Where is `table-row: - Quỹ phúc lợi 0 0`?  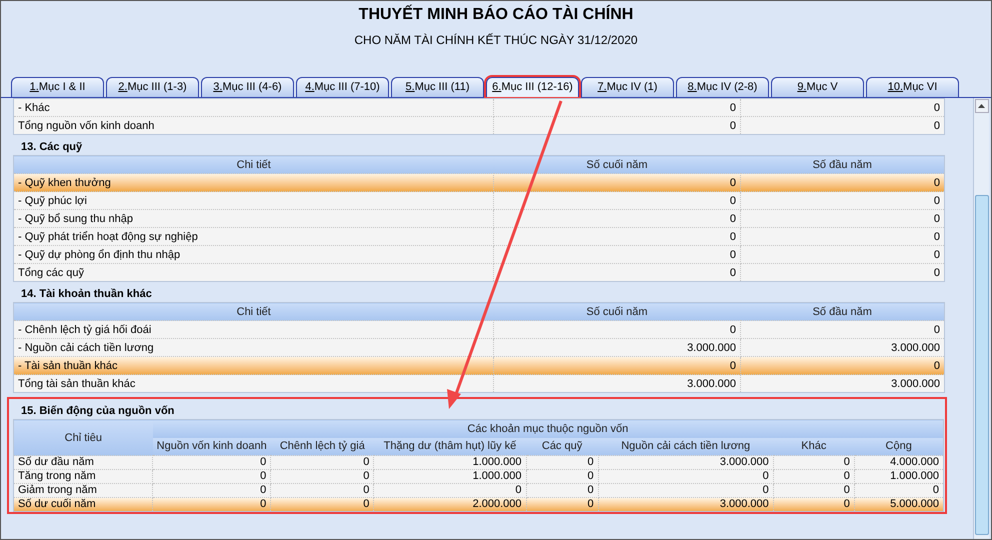 table-row: - Quỹ phúc lợi 0 0 is located at coordinates (479, 201).